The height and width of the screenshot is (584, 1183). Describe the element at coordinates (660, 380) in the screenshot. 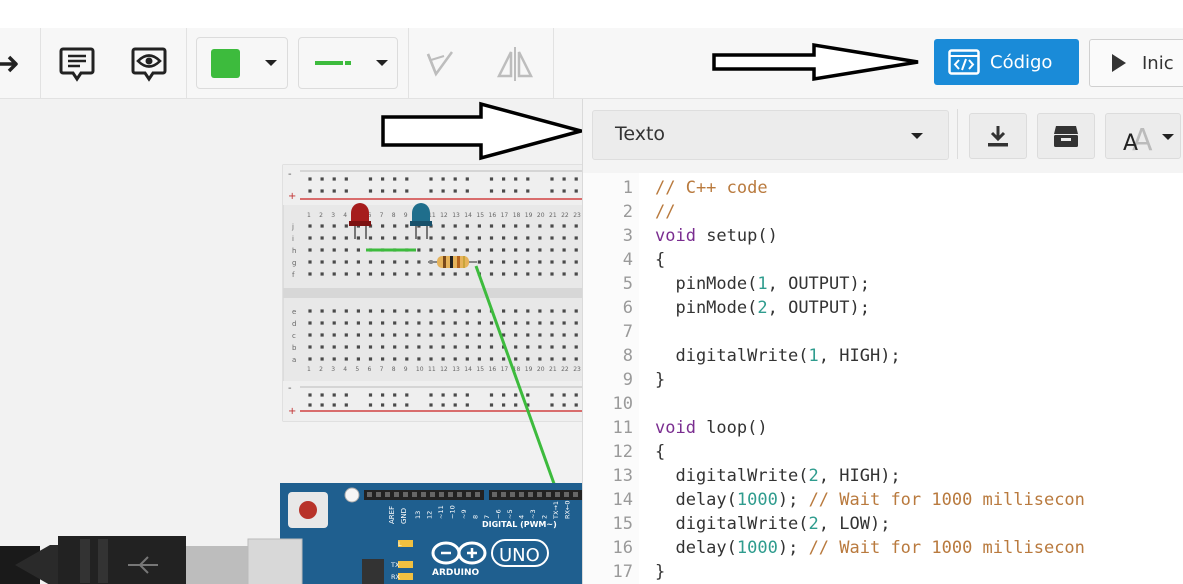

I see `code-line: }` at that location.